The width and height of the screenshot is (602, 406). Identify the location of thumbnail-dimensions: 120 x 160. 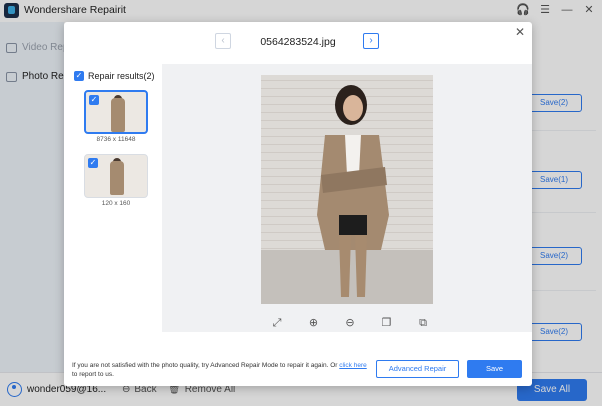
(116, 203).